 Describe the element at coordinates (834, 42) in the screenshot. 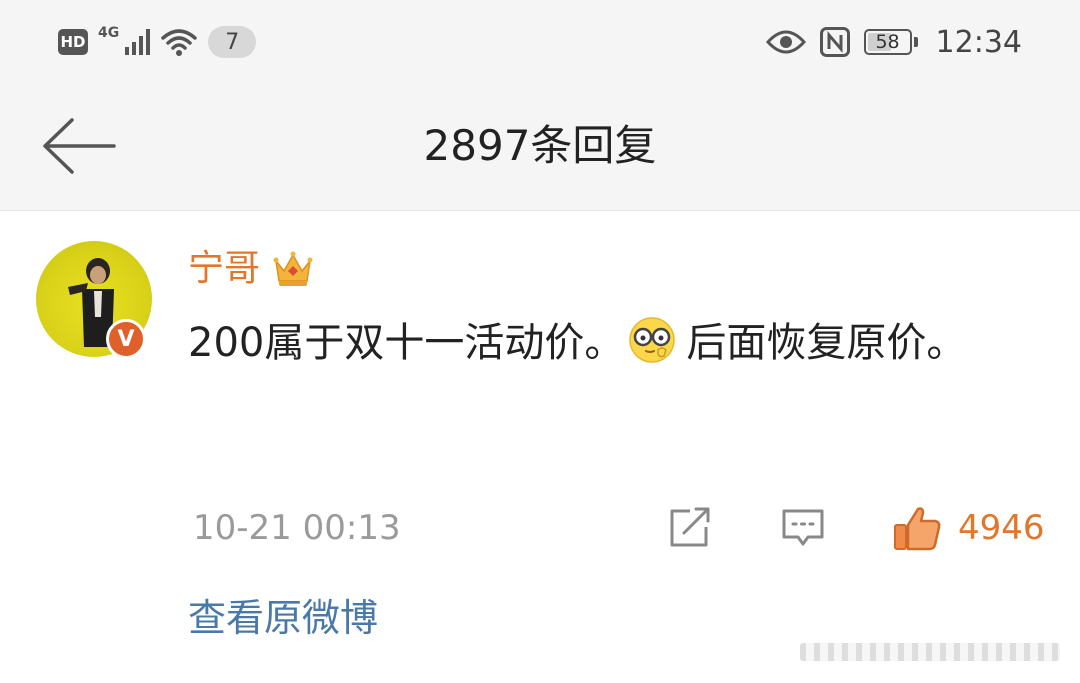

I see `nfc-icon` at that location.